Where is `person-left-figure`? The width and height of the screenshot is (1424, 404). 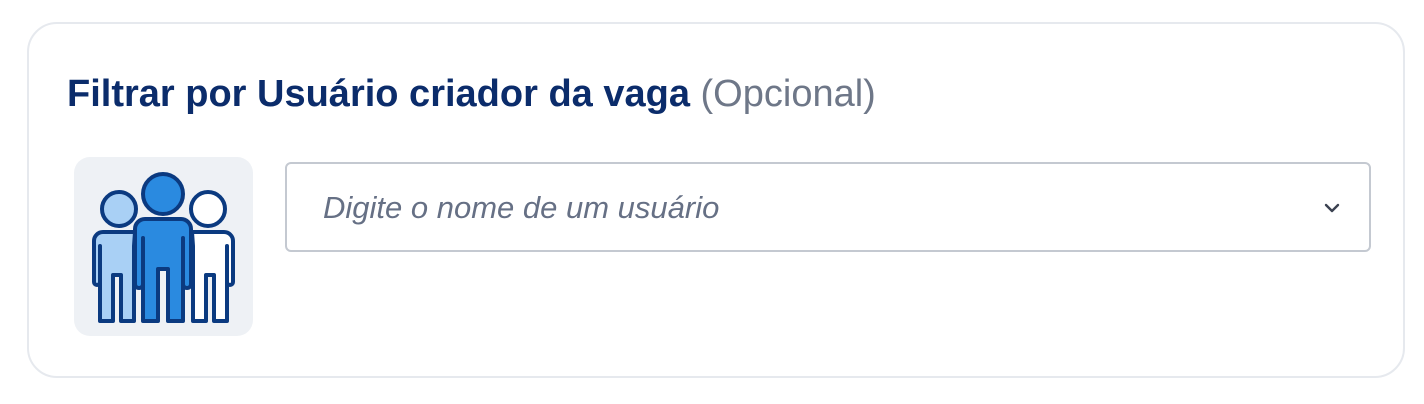 person-left-figure is located at coordinates (115, 256).